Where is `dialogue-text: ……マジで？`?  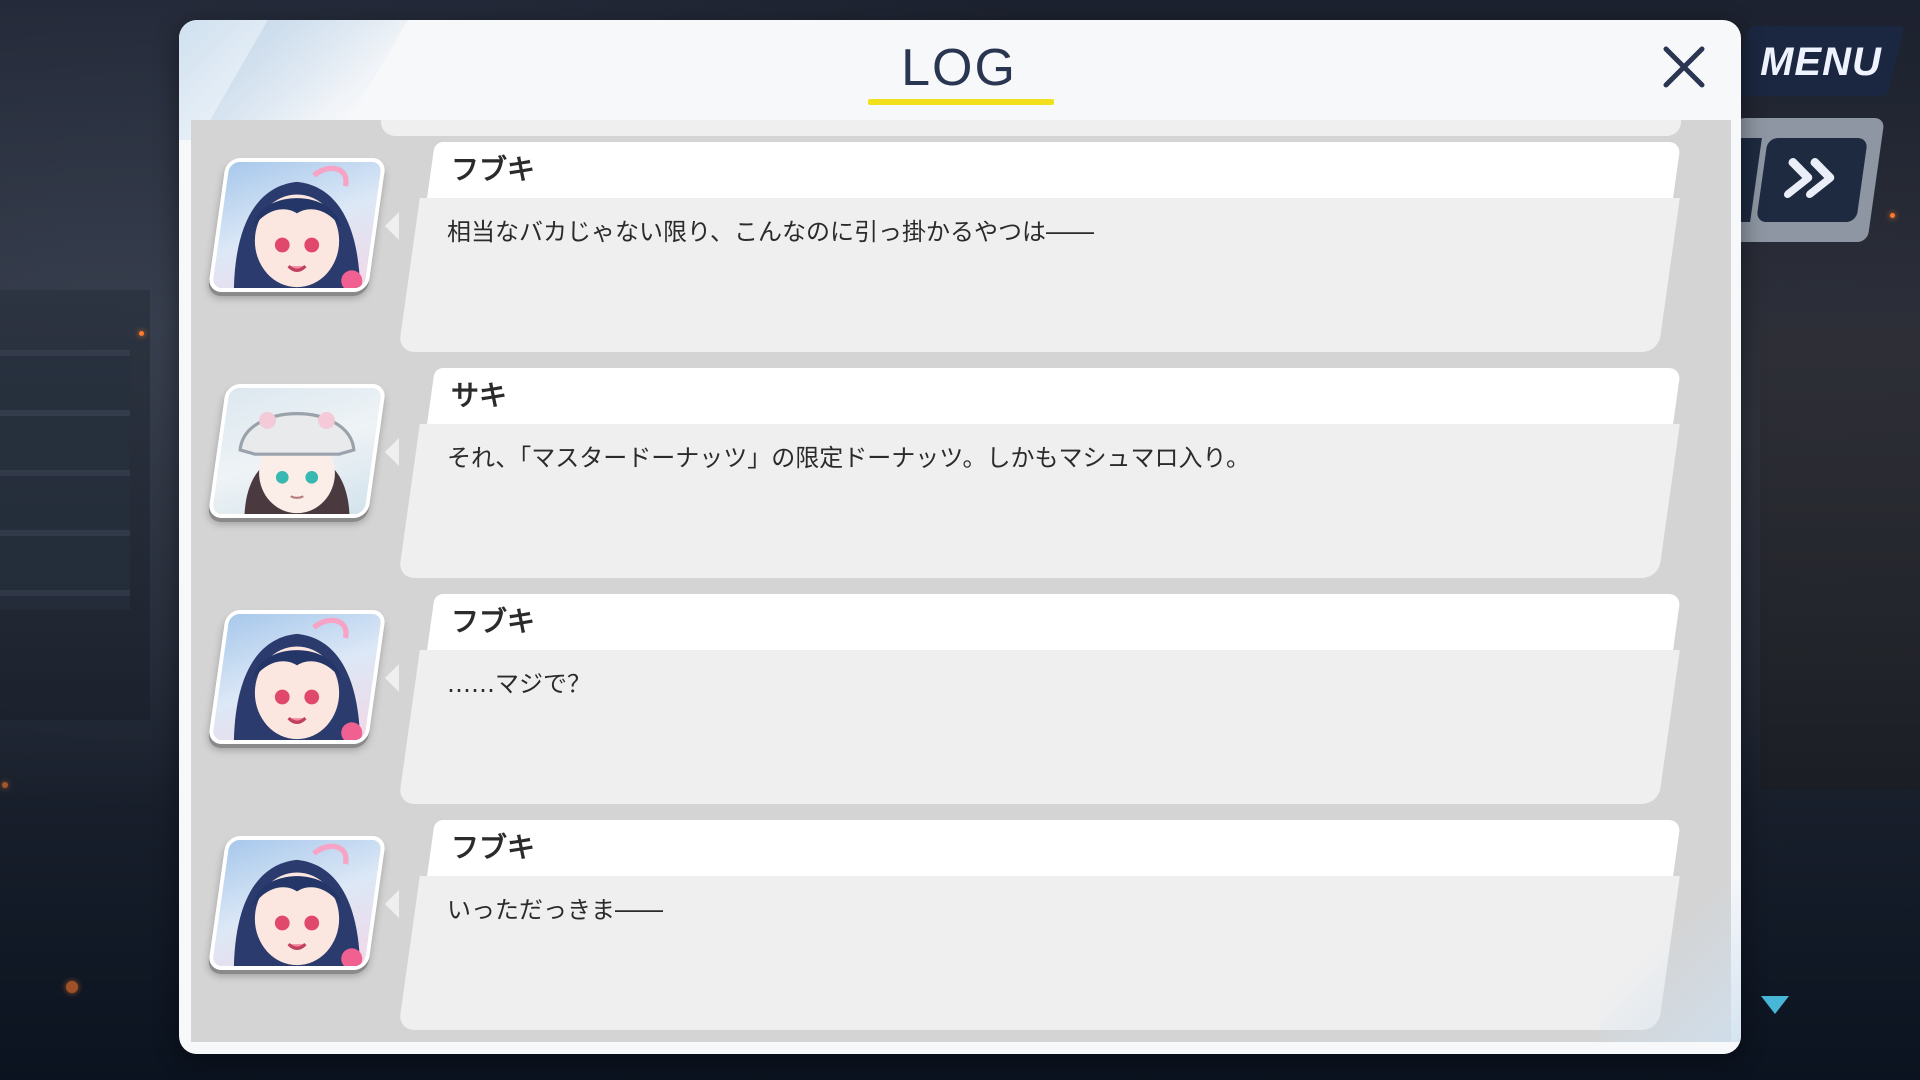
dialogue-text: ……マジで？ is located at coordinates (519, 684).